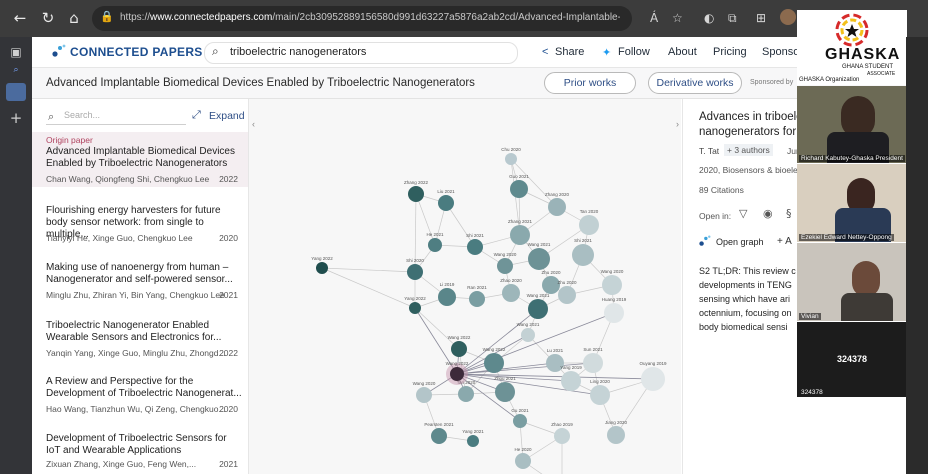 The width and height of the screenshot is (928, 474). I want to click on search-sidebar-icon: ⌕, so click(16, 70).